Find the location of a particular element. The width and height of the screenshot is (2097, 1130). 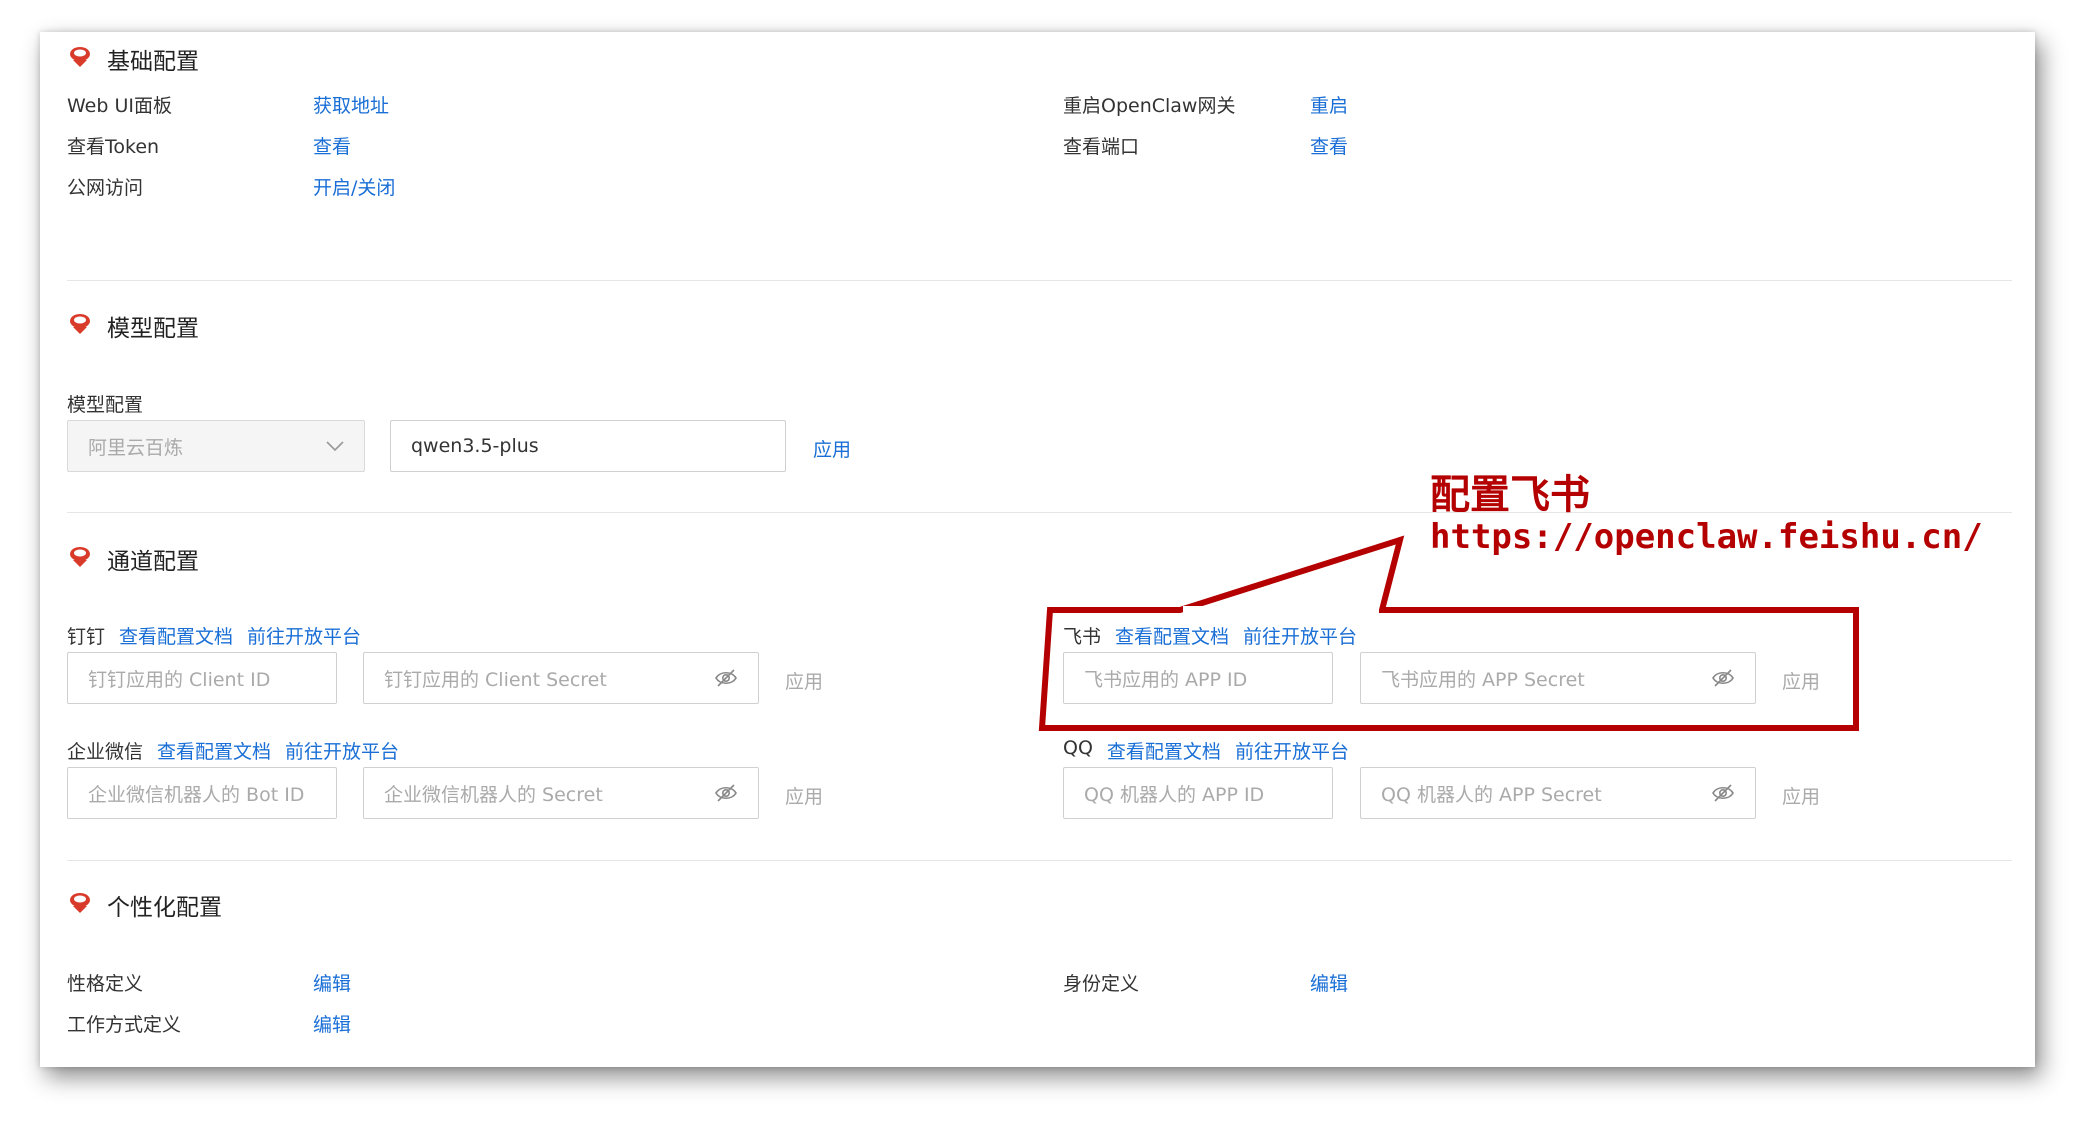

annotation-url: https://openclaw.feishu.cn/ is located at coordinates (1706, 537).